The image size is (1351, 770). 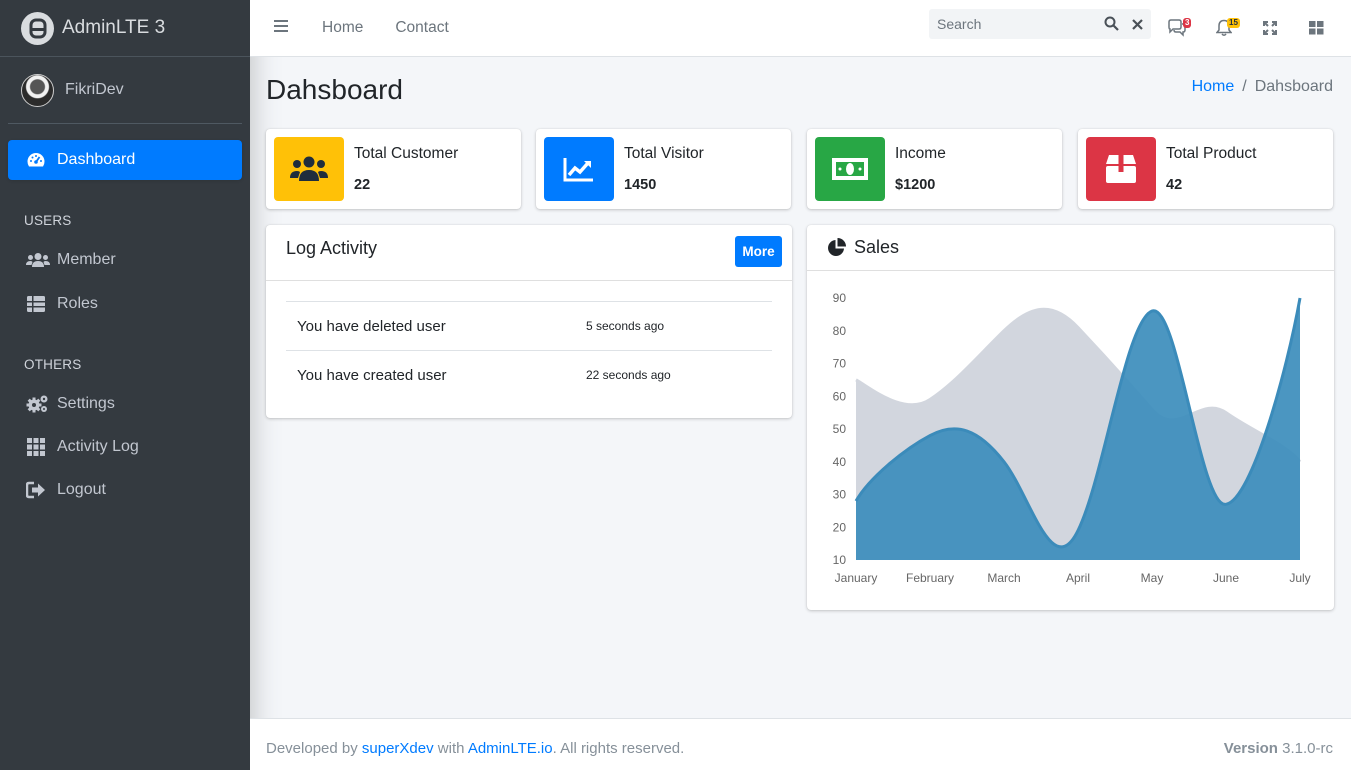 What do you see at coordinates (1213, 86) in the screenshot?
I see `breadcrumb-home-link: Home` at bounding box center [1213, 86].